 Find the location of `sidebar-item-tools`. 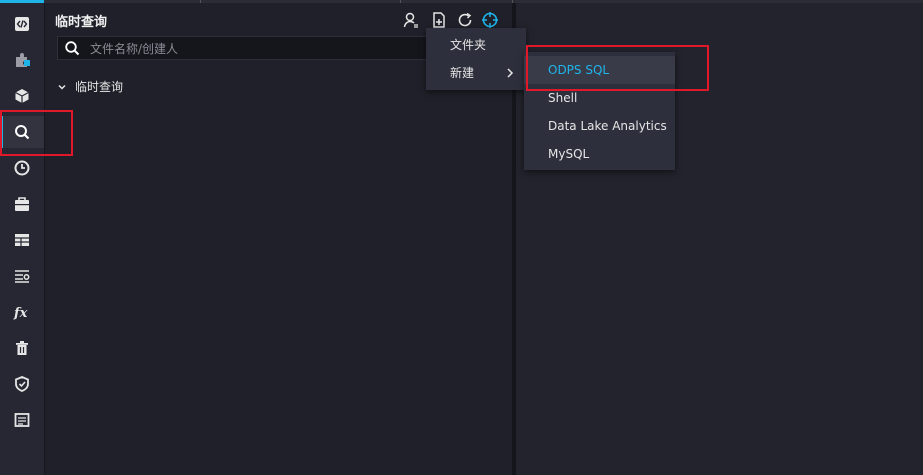

sidebar-item-tools is located at coordinates (22, 204).